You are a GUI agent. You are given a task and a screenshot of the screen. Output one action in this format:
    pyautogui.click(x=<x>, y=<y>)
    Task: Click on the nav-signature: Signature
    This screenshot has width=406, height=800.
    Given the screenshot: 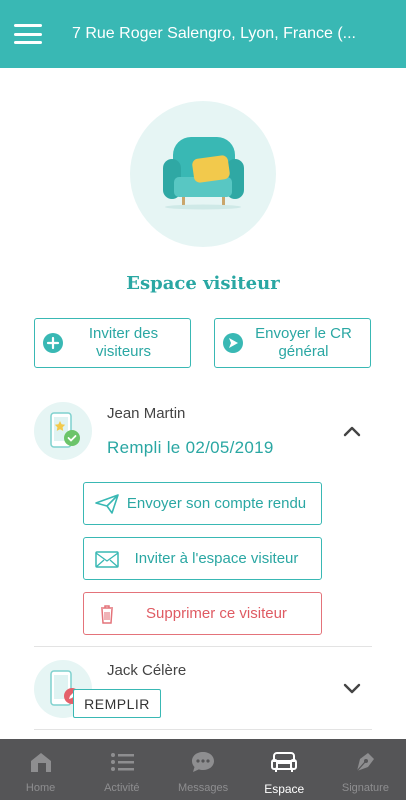 What is the action you would take?
    pyautogui.click(x=365, y=769)
    